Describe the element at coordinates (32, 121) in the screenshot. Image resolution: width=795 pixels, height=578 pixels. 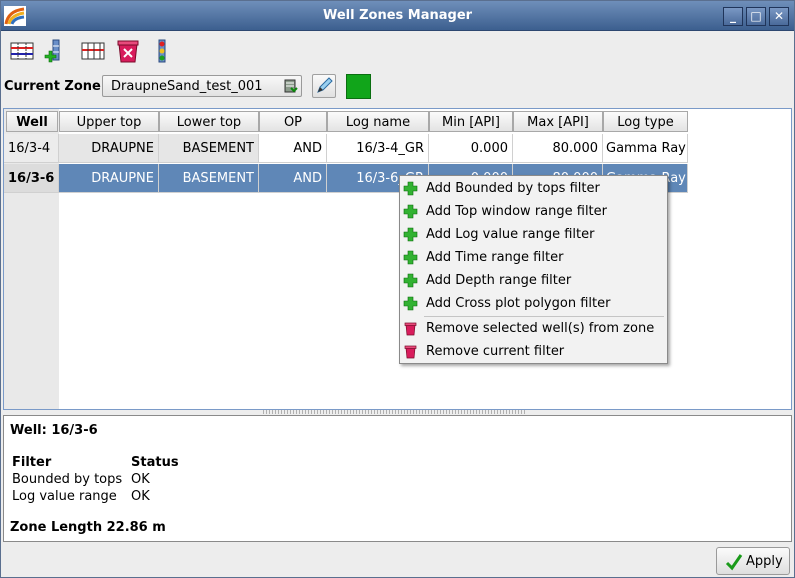
I see `header-well: Well` at that location.